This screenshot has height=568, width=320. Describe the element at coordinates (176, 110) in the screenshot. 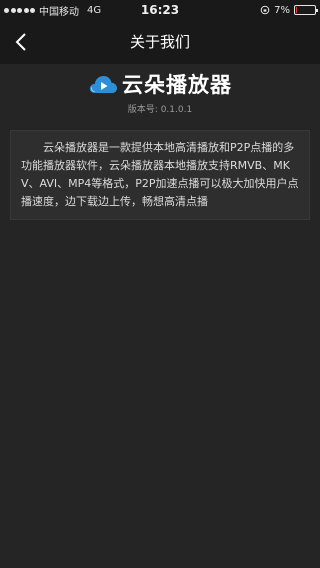

I see `version-value: 0.1.0.1` at that location.